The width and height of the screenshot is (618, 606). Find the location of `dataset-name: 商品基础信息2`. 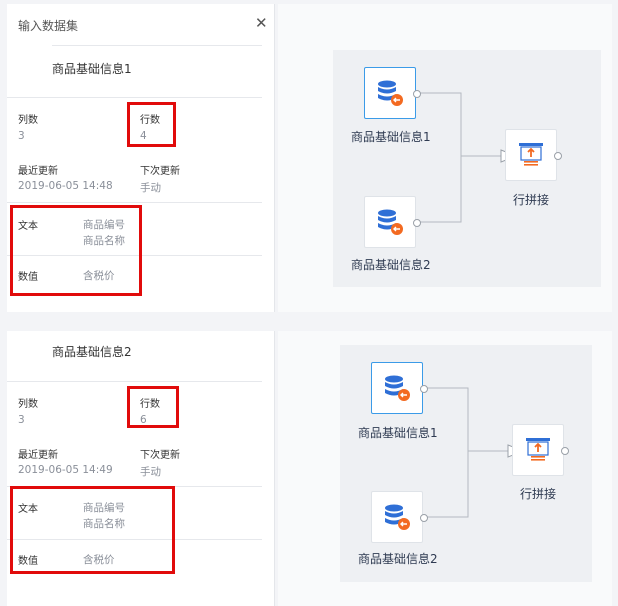

dataset-name: 商品基础信息2 is located at coordinates (92, 352).